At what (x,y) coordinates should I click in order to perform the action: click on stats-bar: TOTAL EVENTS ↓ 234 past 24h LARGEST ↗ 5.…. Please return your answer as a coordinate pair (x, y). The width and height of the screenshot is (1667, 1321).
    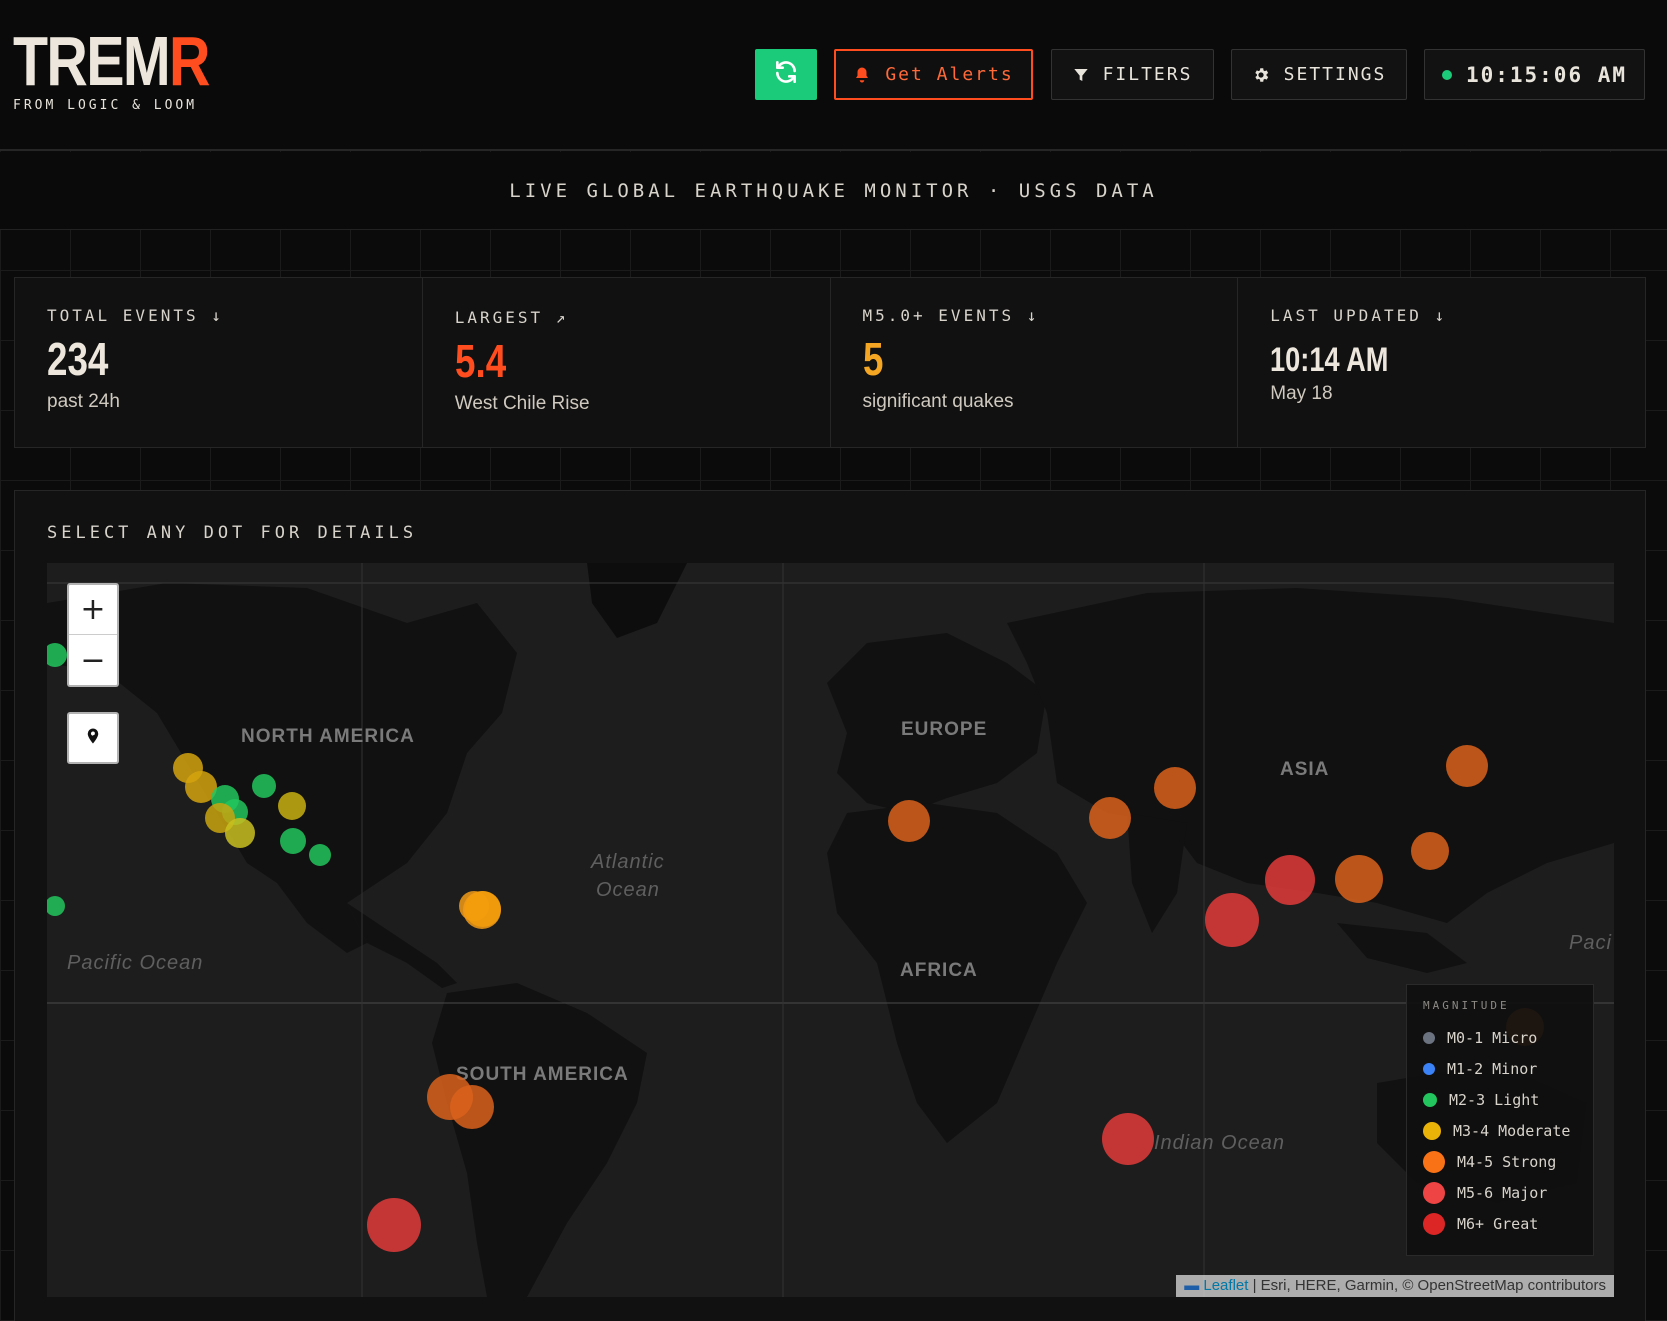
    Looking at the image, I should click on (830, 362).